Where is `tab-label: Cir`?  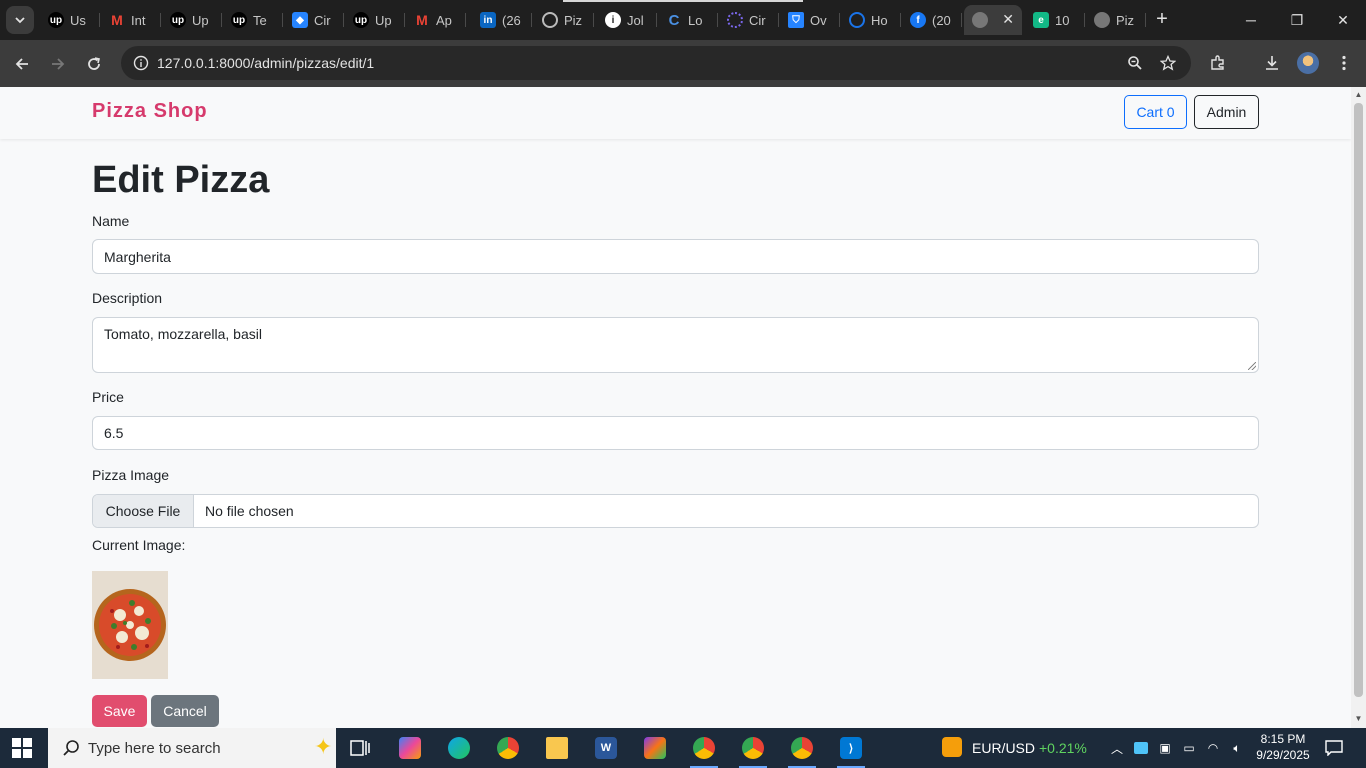
tab-label: Cir is located at coordinates (757, 20).